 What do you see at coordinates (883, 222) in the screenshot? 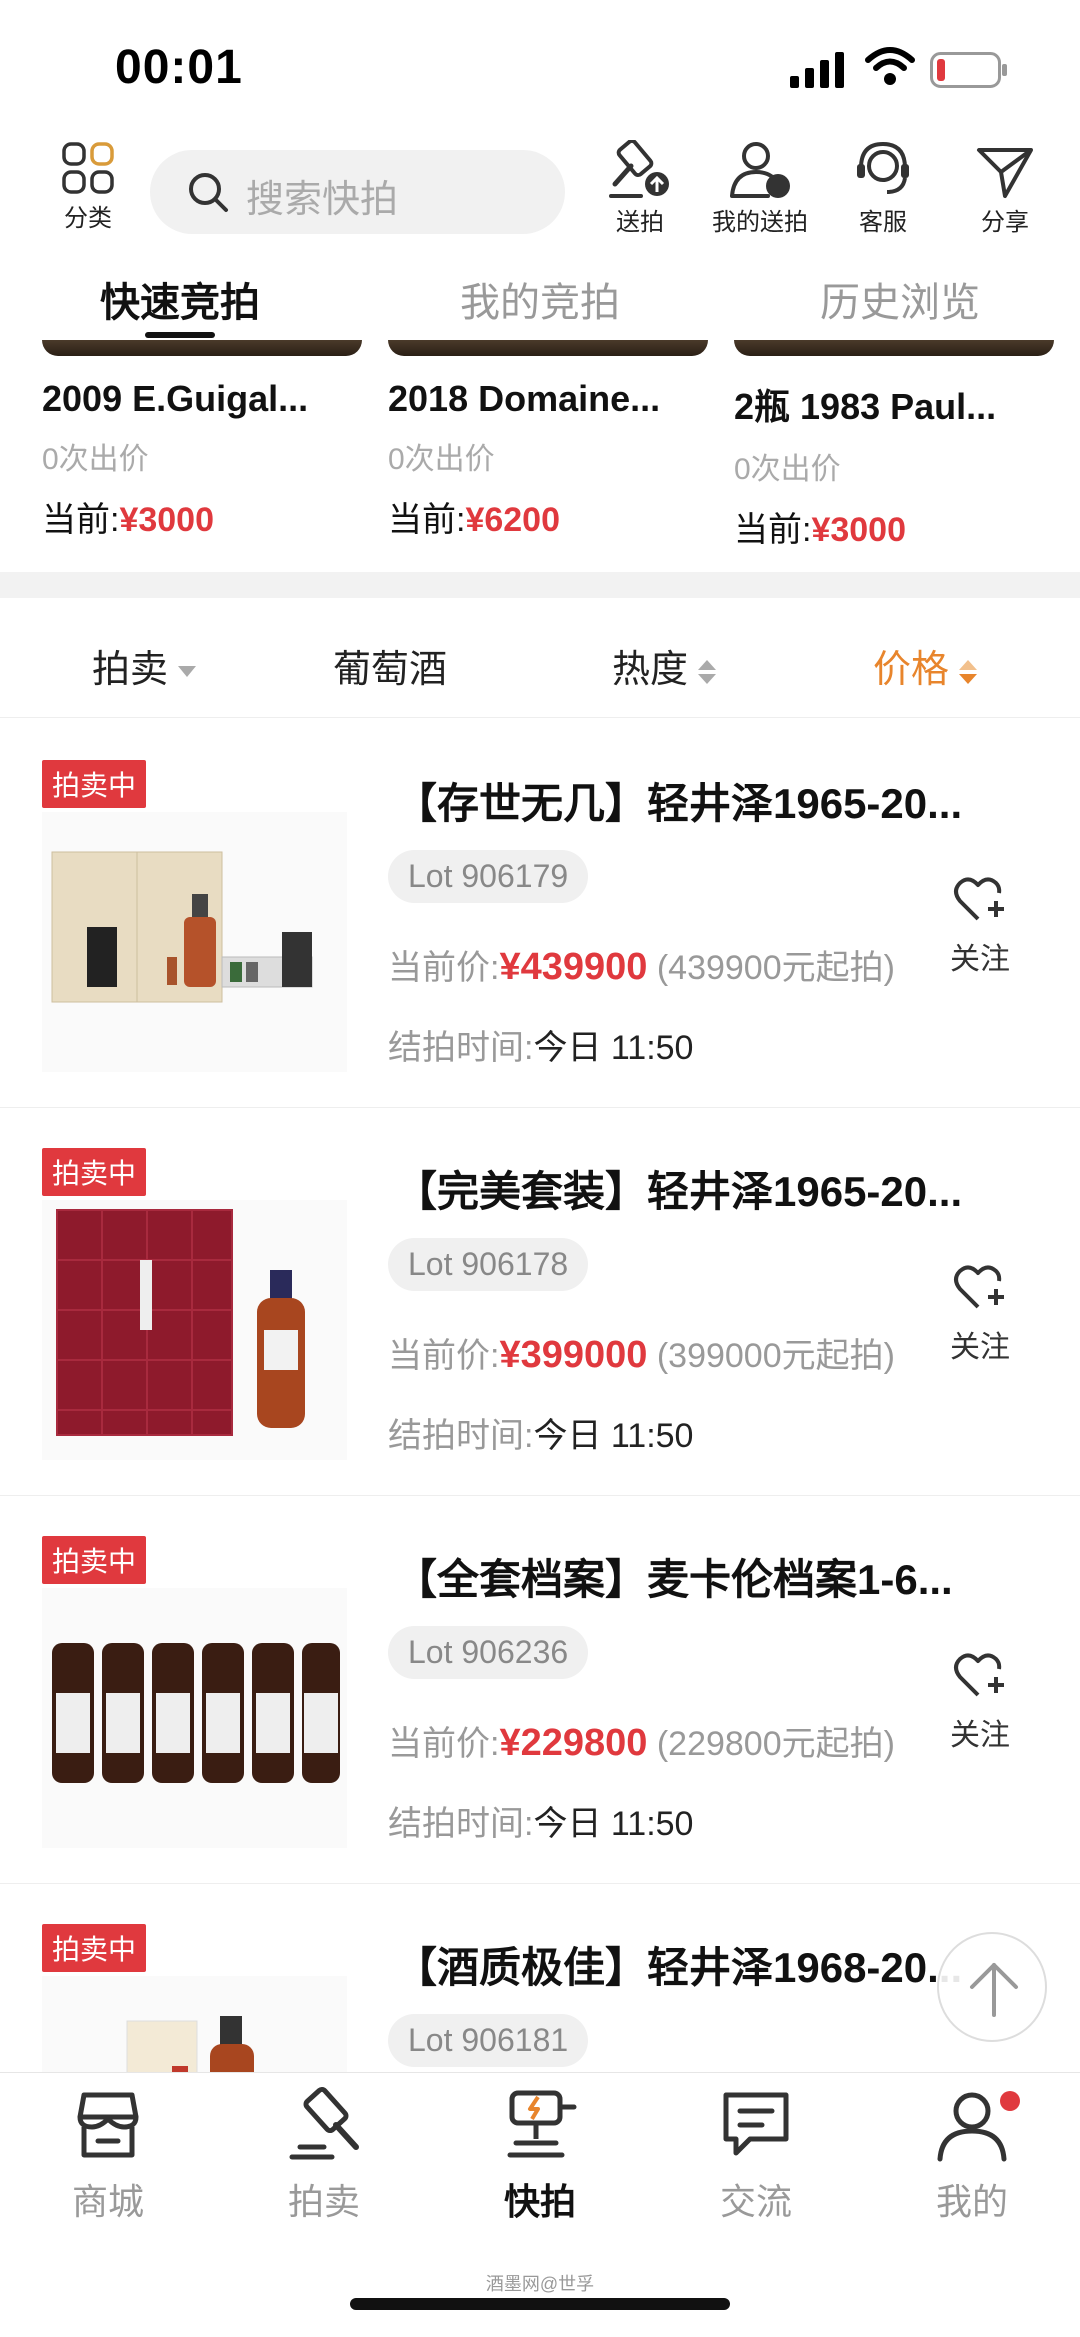
I see `service-label: 客服` at bounding box center [883, 222].